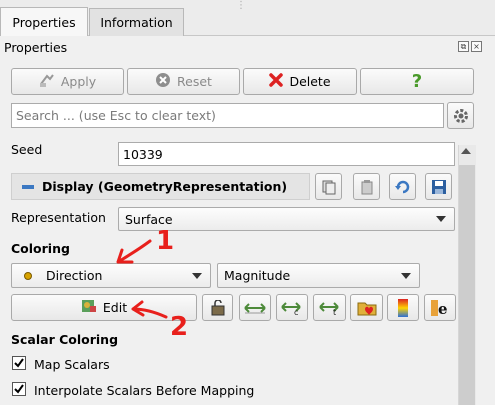 Image resolution: width=495 pixels, height=405 pixels. What do you see at coordinates (179, 327) in the screenshot?
I see `annotation-number-2: 2` at bounding box center [179, 327].